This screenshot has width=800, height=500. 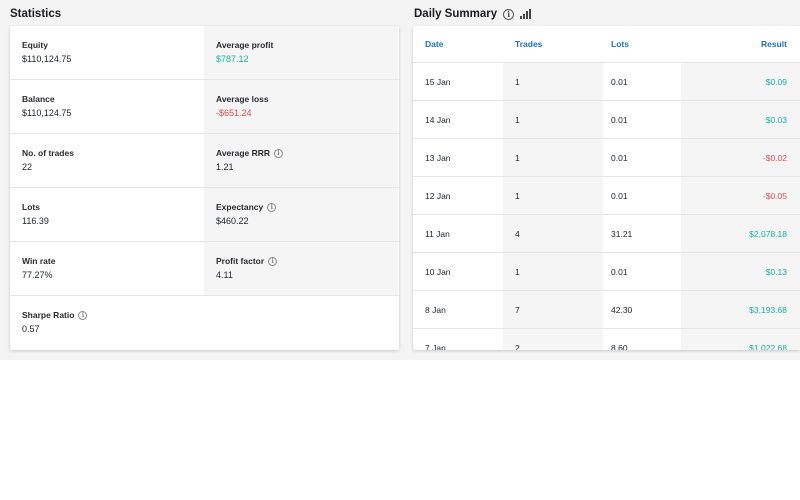 I want to click on cell-result: $0.09, so click(x=740, y=81).